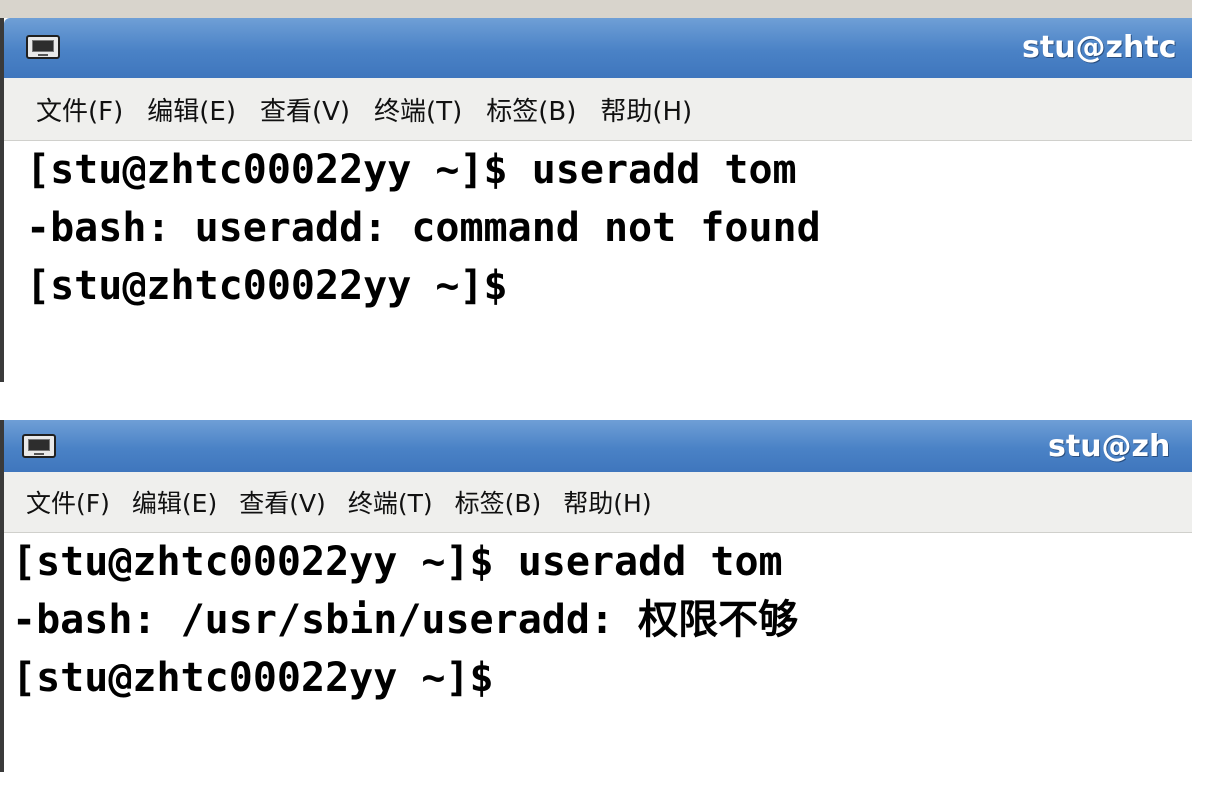  I want to click on terminal-line: -bash: /usr/sbin/useradd: 权限不够, so click(405, 620).